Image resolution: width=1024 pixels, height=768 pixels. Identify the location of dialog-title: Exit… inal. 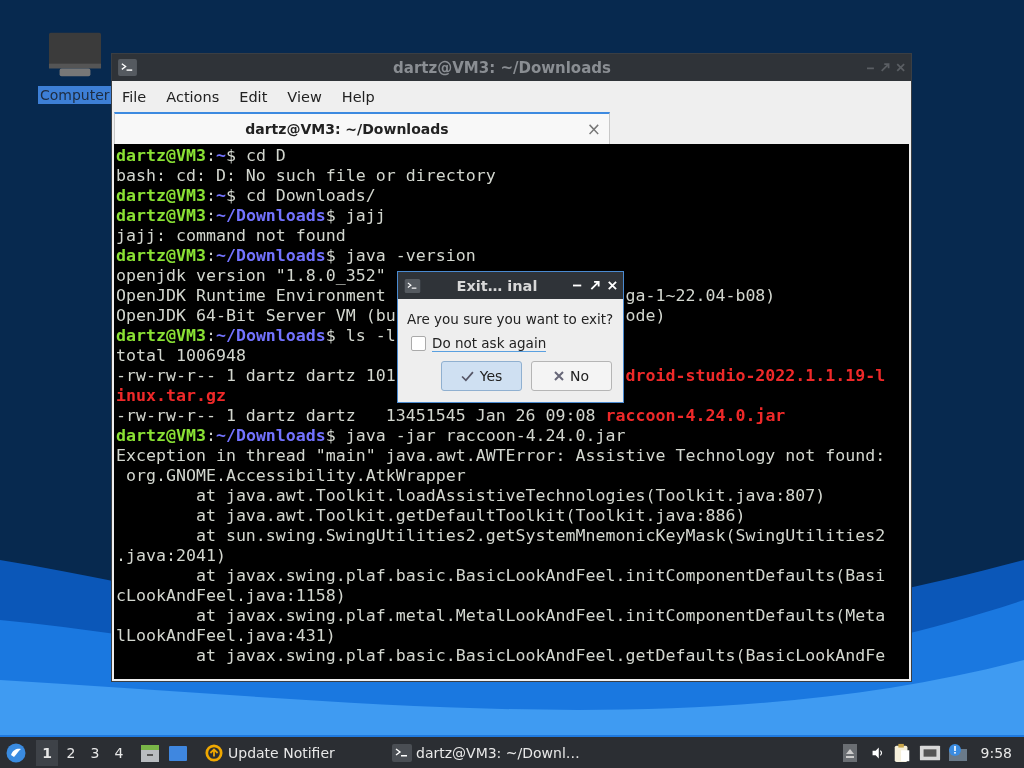
(497, 285).